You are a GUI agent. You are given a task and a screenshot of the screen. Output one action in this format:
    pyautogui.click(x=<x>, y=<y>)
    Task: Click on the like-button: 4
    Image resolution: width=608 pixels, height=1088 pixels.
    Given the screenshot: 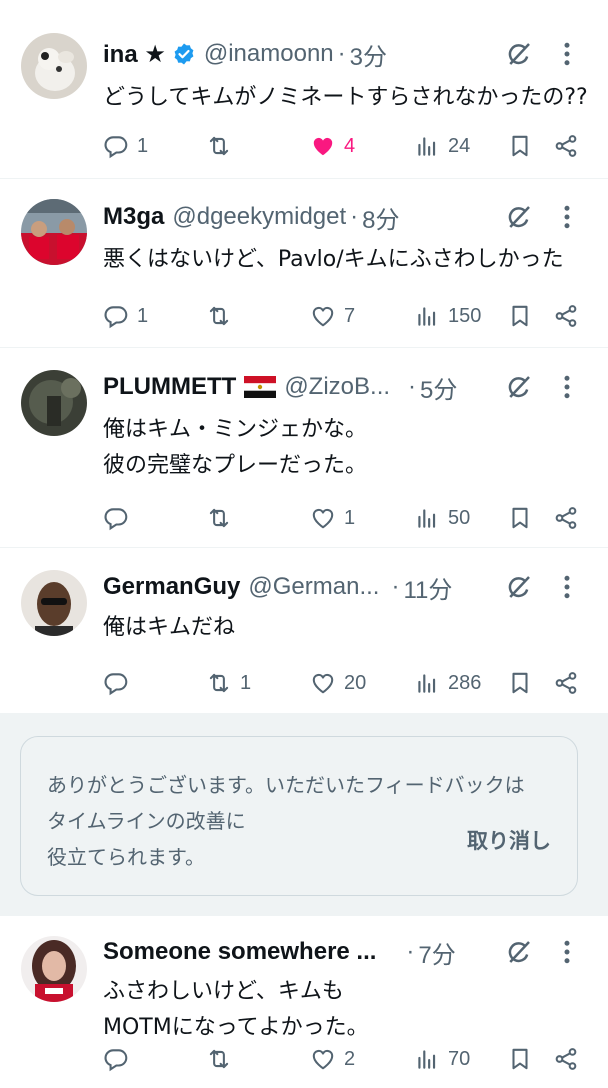 What is the action you would take?
    pyautogui.click(x=332, y=146)
    